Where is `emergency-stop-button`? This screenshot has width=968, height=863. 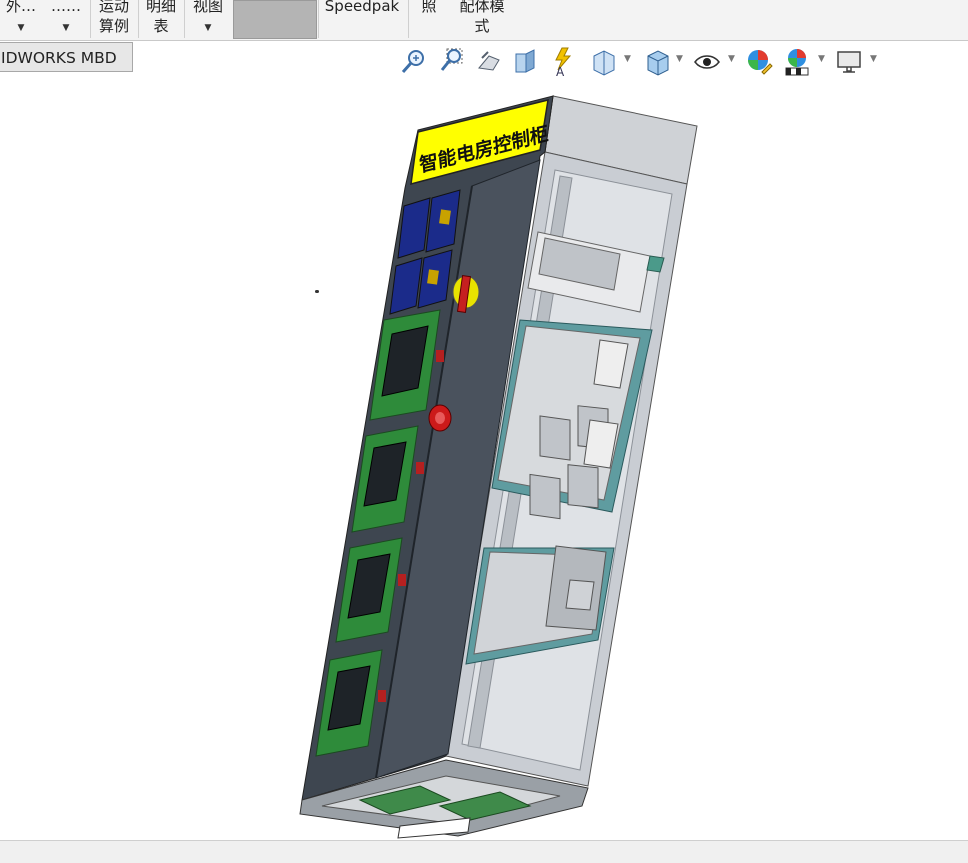
emergency-stop-button is located at coordinates (440, 418).